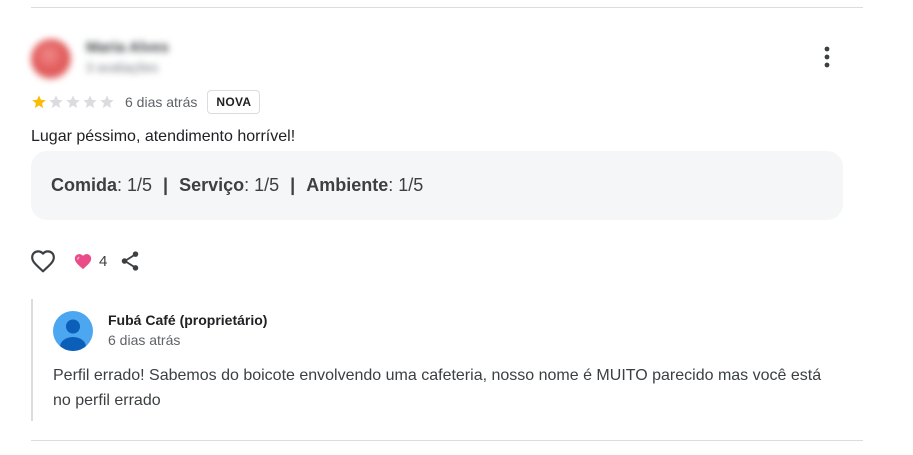 The image size is (913, 455). Describe the element at coordinates (406, 185) in the screenshot. I see `subrating-value-ambience: : 1/5` at that location.